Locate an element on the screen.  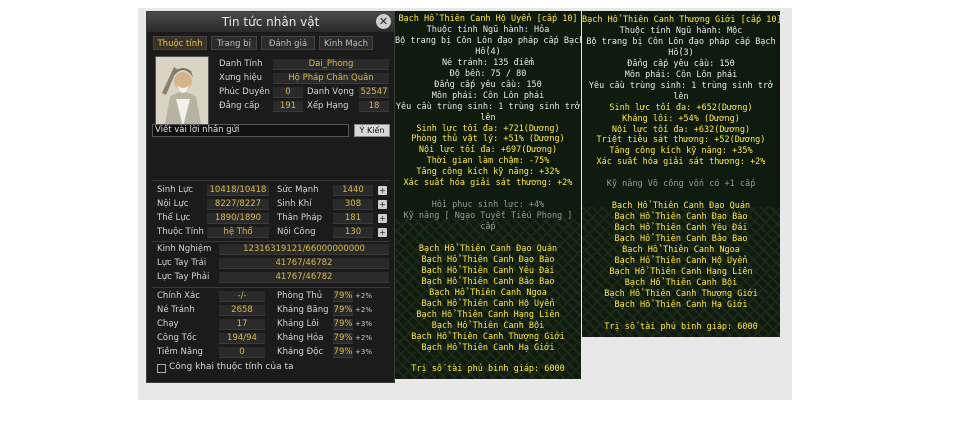
hp-label: Sinh Lực is located at coordinates (175, 190).